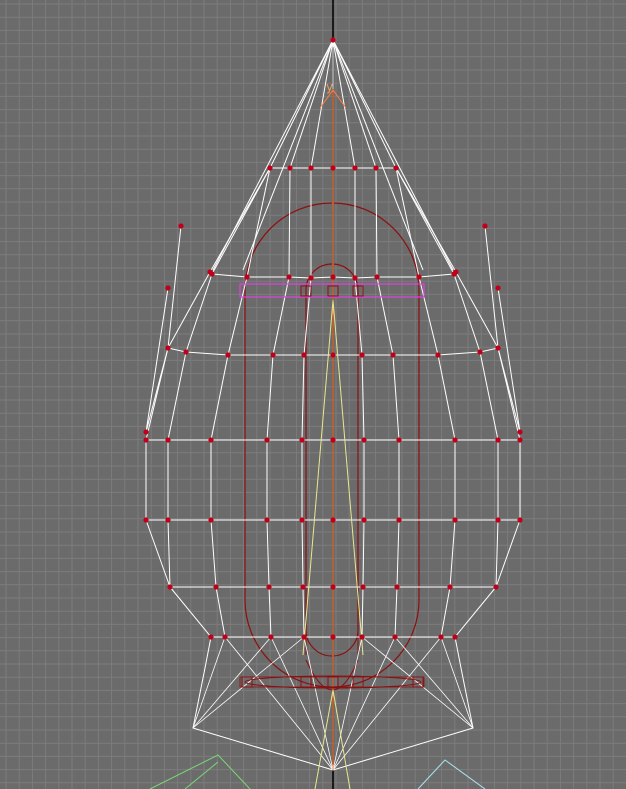 This screenshot has width=626, height=789. What do you see at coordinates (330, 87) in the screenshot?
I see `y-axis-label: y` at bounding box center [330, 87].